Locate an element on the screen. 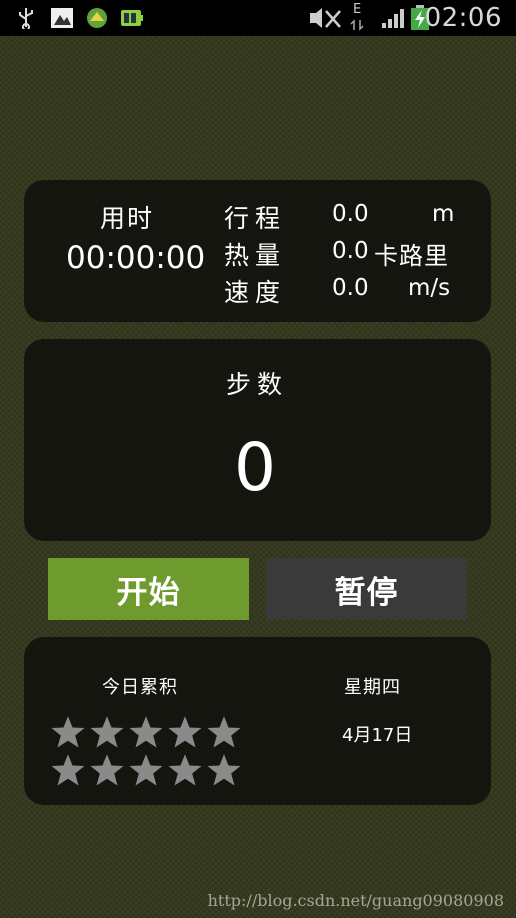  distance-value: 0.0 is located at coordinates (350, 214).